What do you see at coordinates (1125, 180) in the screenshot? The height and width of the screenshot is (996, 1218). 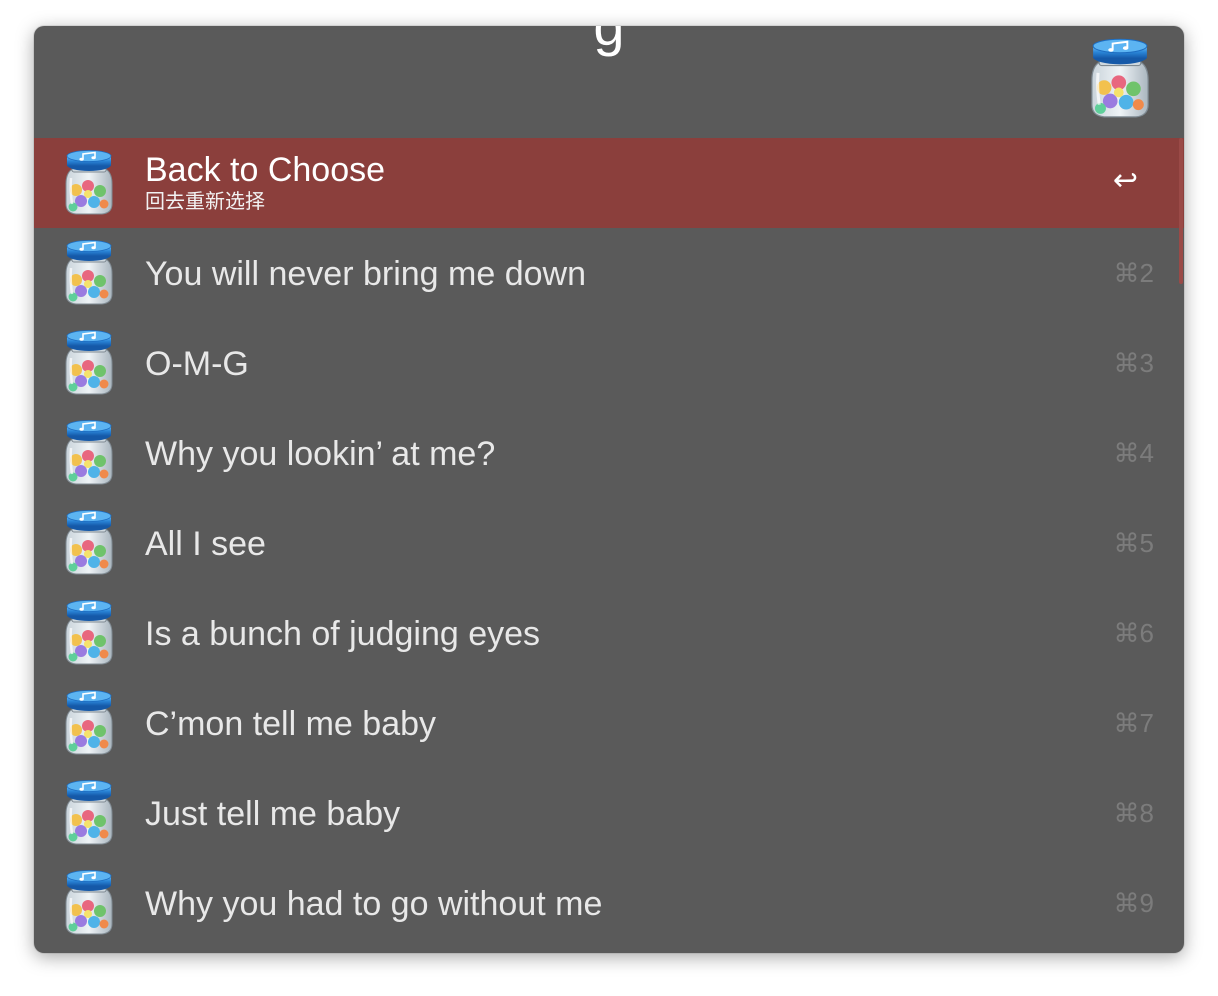 I see `return-key-icon: ↩` at bounding box center [1125, 180].